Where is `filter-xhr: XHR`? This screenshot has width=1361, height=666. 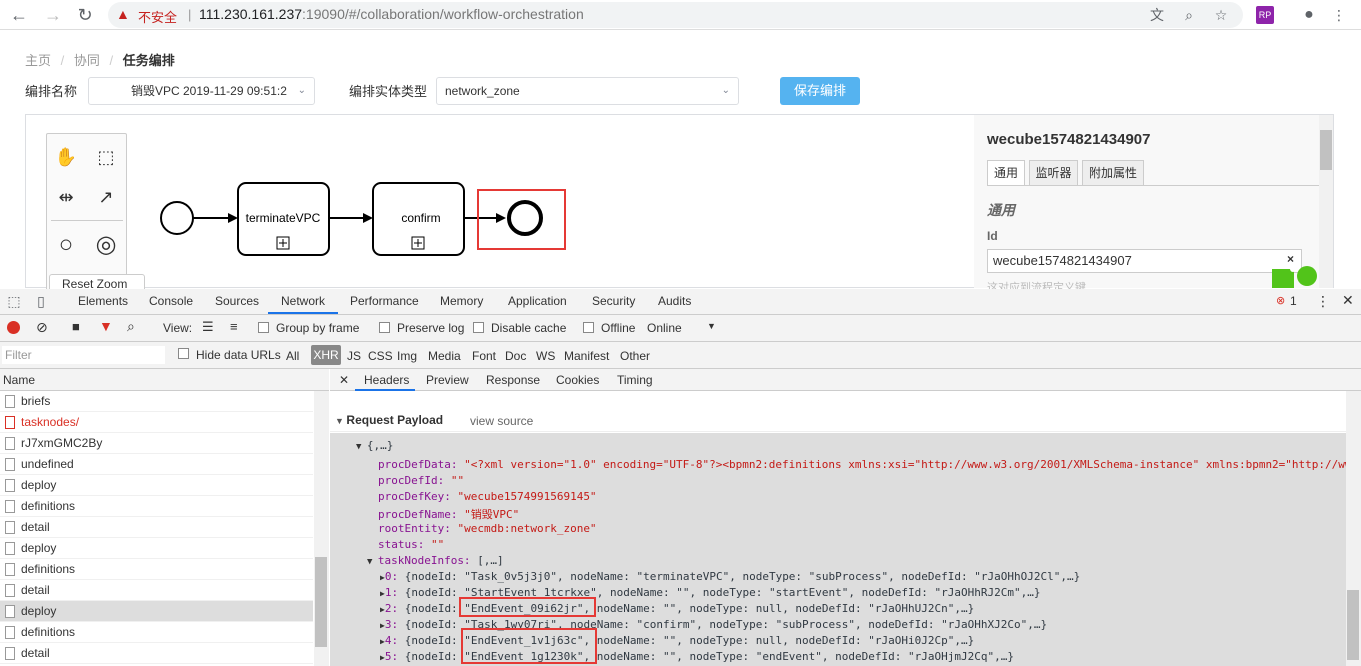
filter-xhr: XHR is located at coordinates (326, 355).